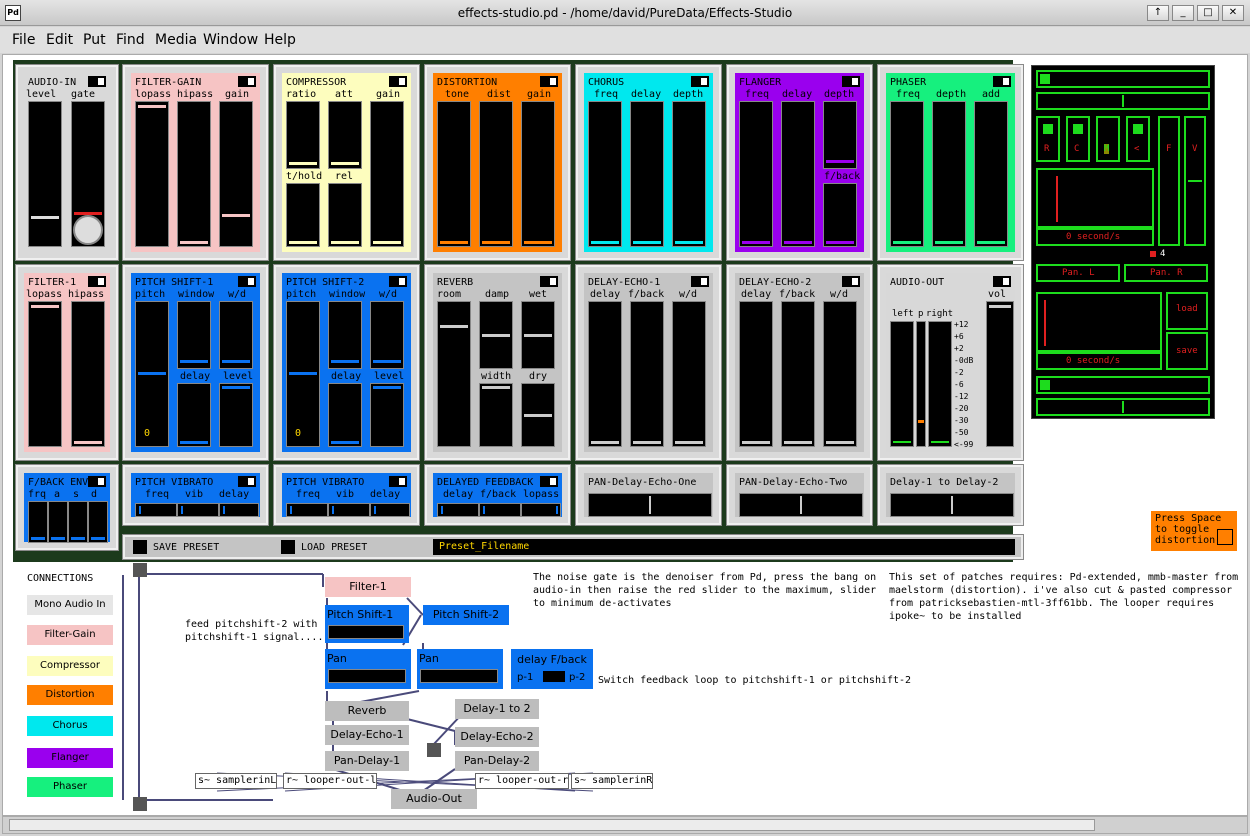 This screenshot has height=836, width=1250. I want to click on menu-edit: Edit, so click(59, 40).